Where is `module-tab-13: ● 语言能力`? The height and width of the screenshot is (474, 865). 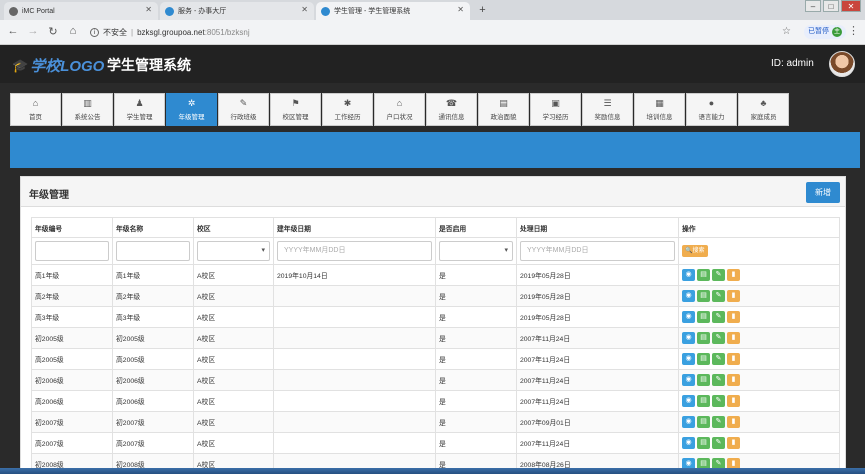 module-tab-13: ● 语言能力 is located at coordinates (711, 109).